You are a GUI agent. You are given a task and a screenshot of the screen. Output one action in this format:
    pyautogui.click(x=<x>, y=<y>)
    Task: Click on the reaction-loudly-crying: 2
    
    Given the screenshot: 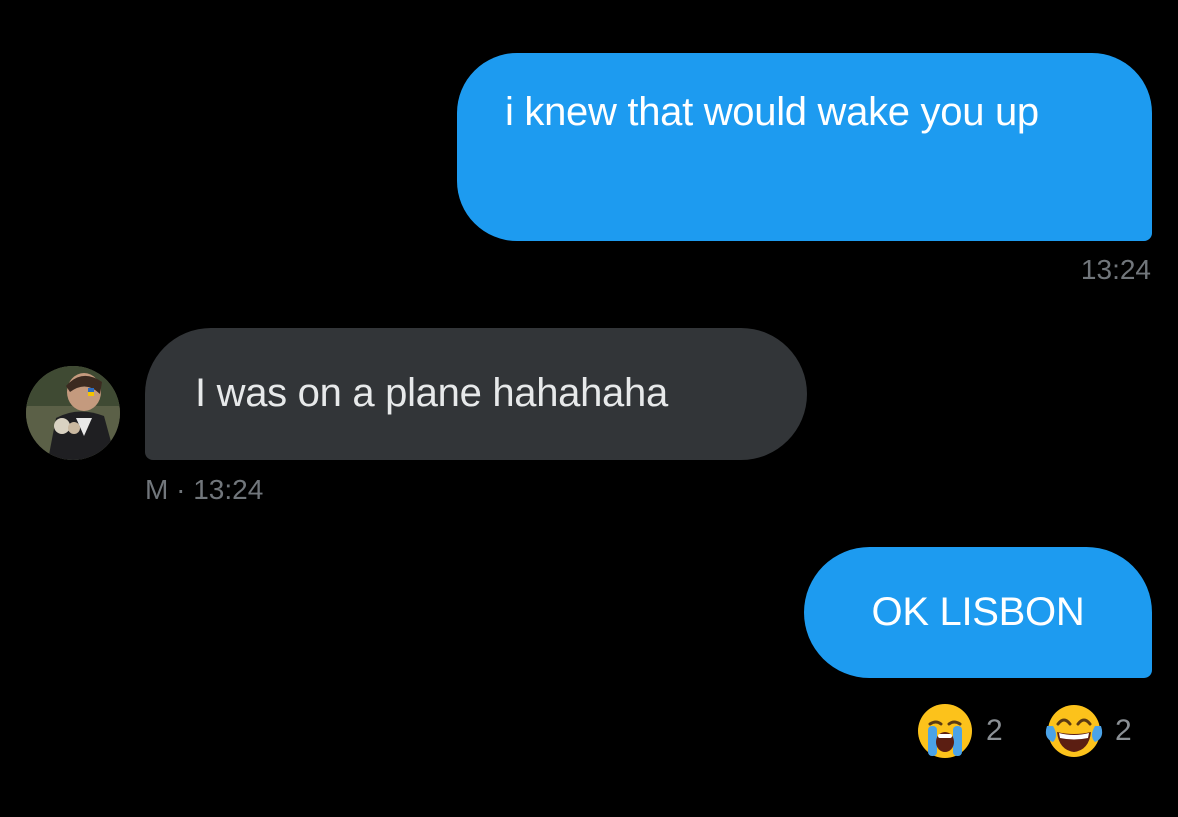 What is the action you would take?
    pyautogui.click(x=959, y=731)
    